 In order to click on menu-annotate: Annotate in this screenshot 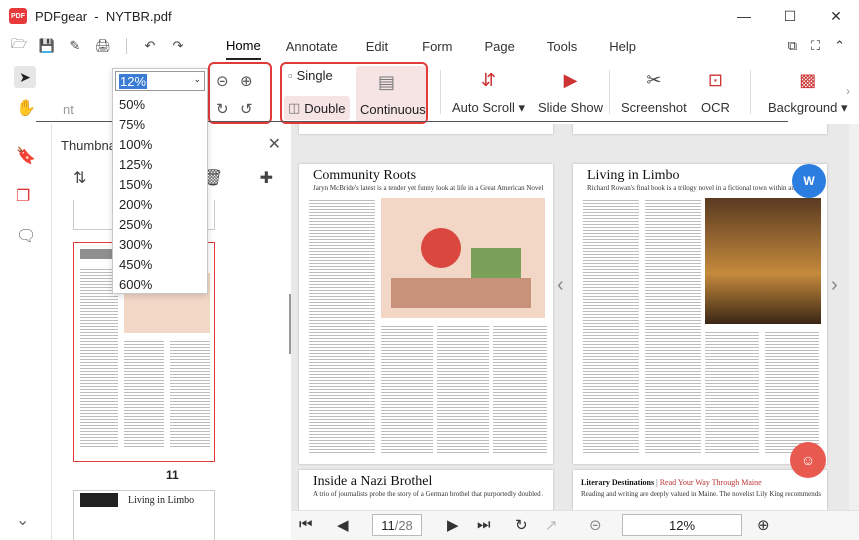, I will do `click(312, 46)`.